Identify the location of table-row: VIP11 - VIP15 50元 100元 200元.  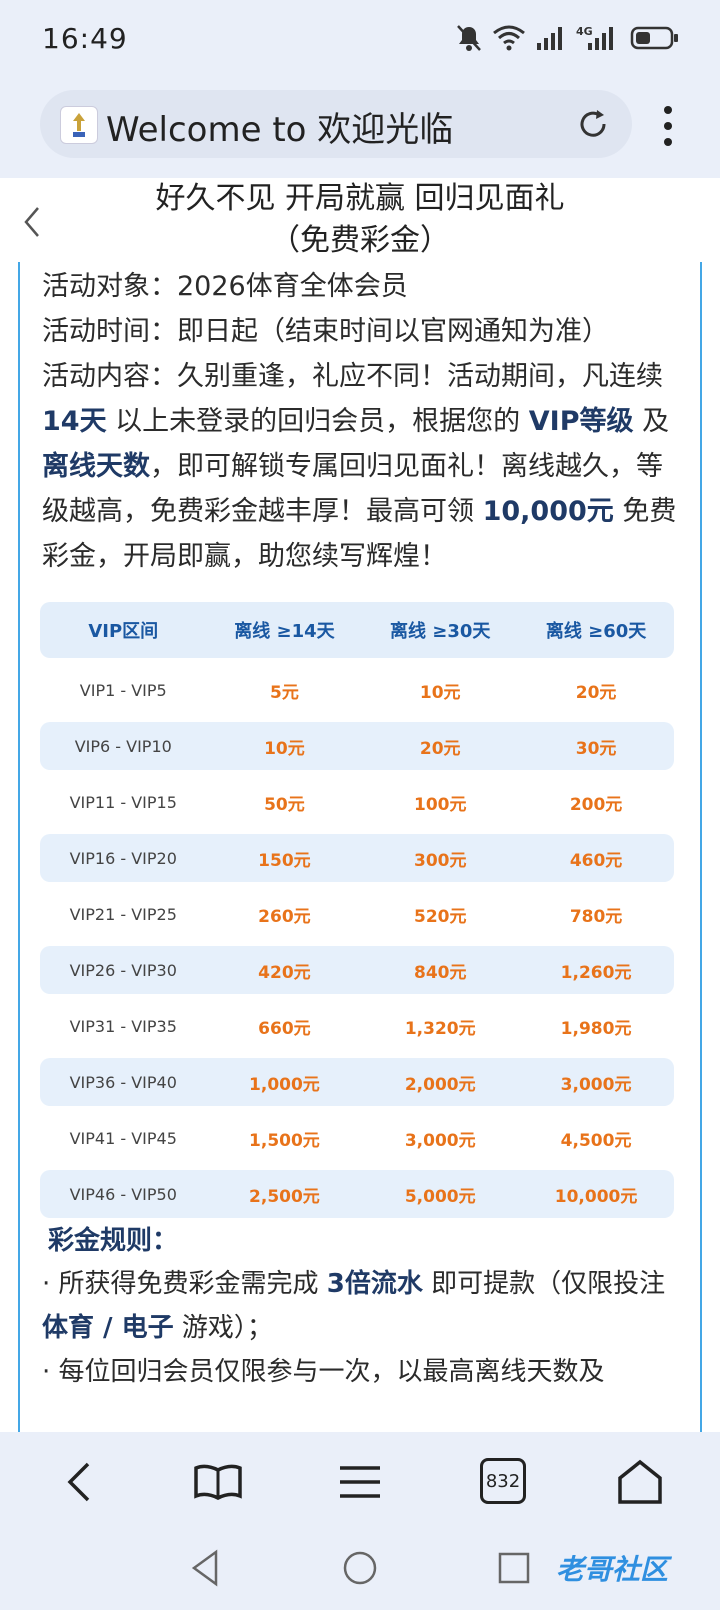
(357, 802).